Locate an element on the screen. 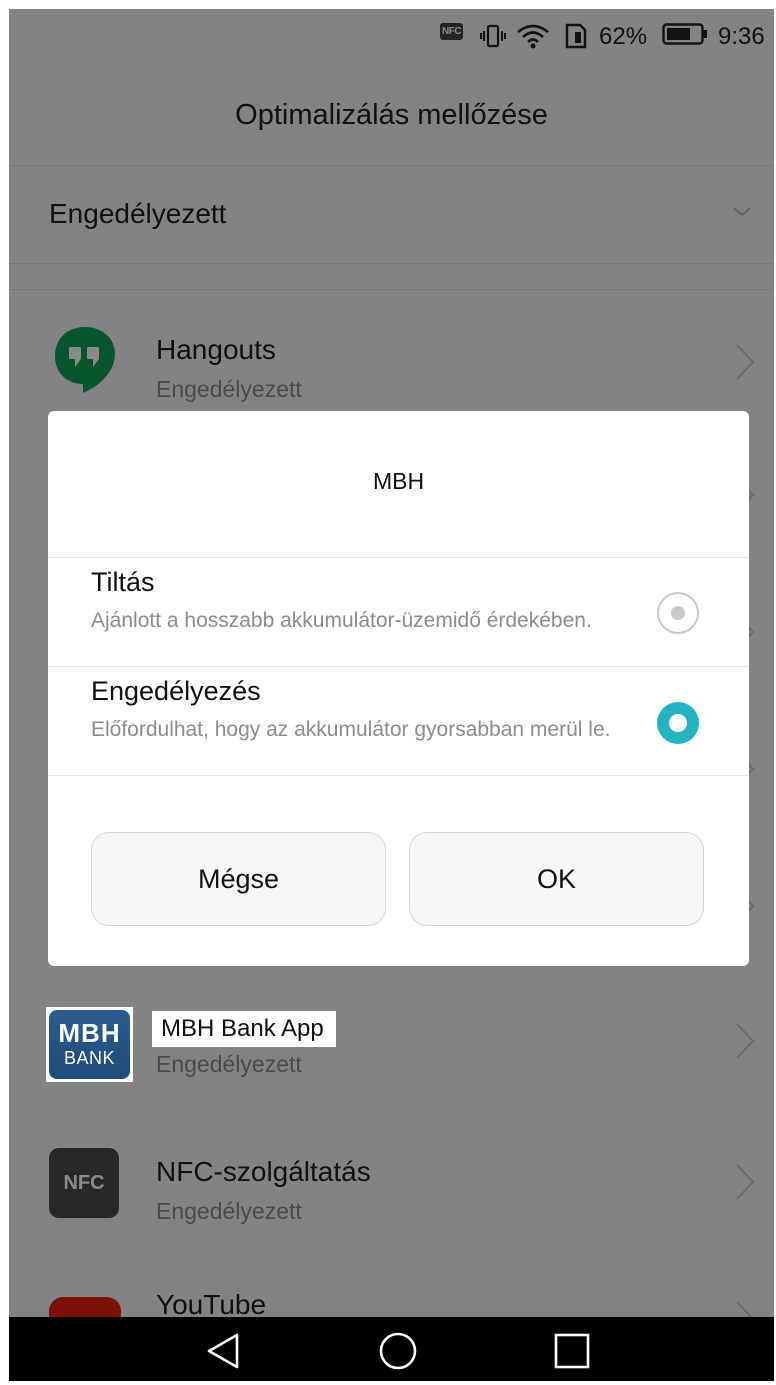  cancel-button: Mégse is located at coordinates (238, 879).